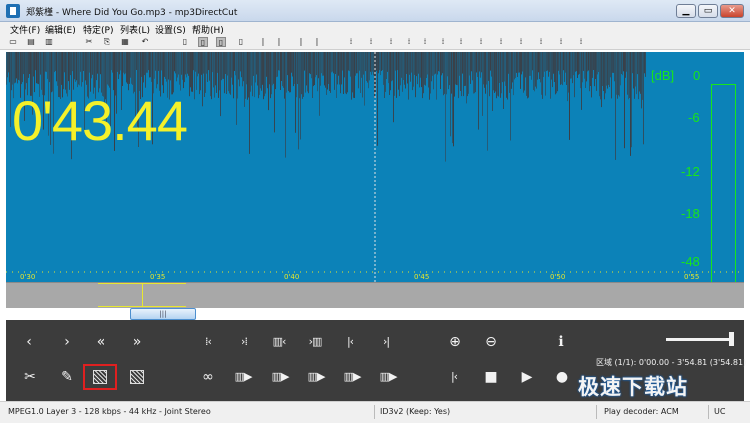  Describe the element at coordinates (388, 378) in the screenshot. I see `play-last-icon: ▥▶` at that location.